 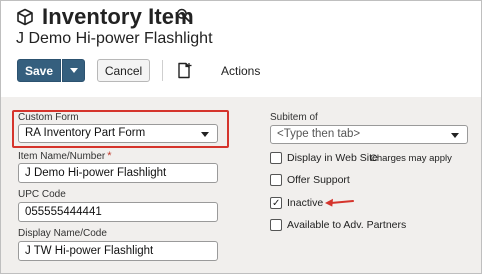 I want to click on cancel-button: Cancel, so click(x=123, y=70).